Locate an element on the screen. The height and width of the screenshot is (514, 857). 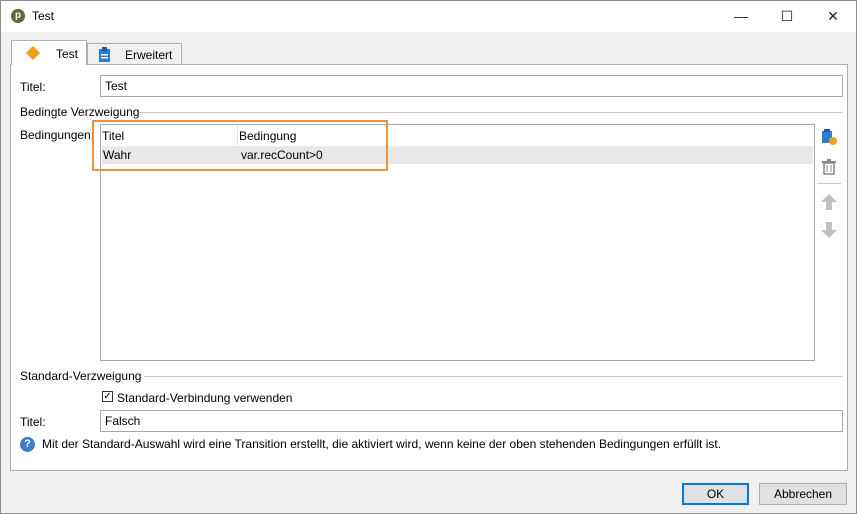
use-default-label: Standard-Verbindung verwenden is located at coordinates (204, 398).